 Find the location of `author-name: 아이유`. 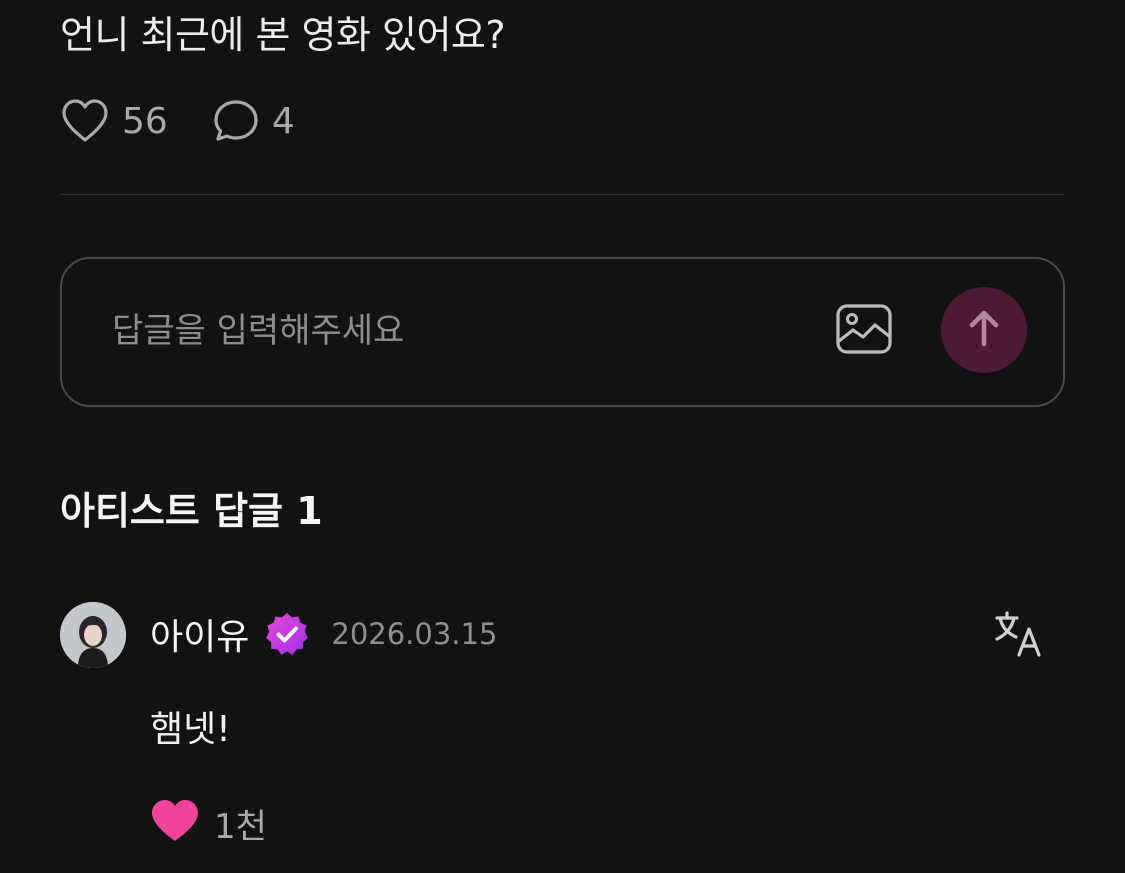

author-name: 아이유 is located at coordinates (199, 634).